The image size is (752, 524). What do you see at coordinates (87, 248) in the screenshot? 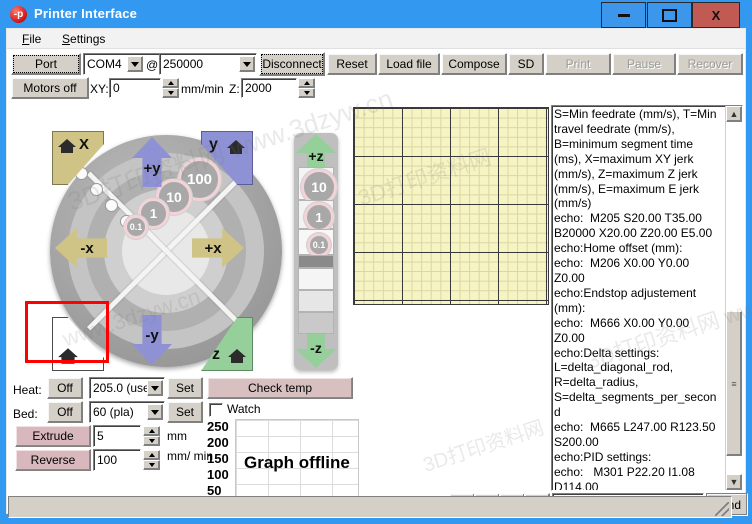
I see `jog-minus-x-label: -x` at bounding box center [87, 248].